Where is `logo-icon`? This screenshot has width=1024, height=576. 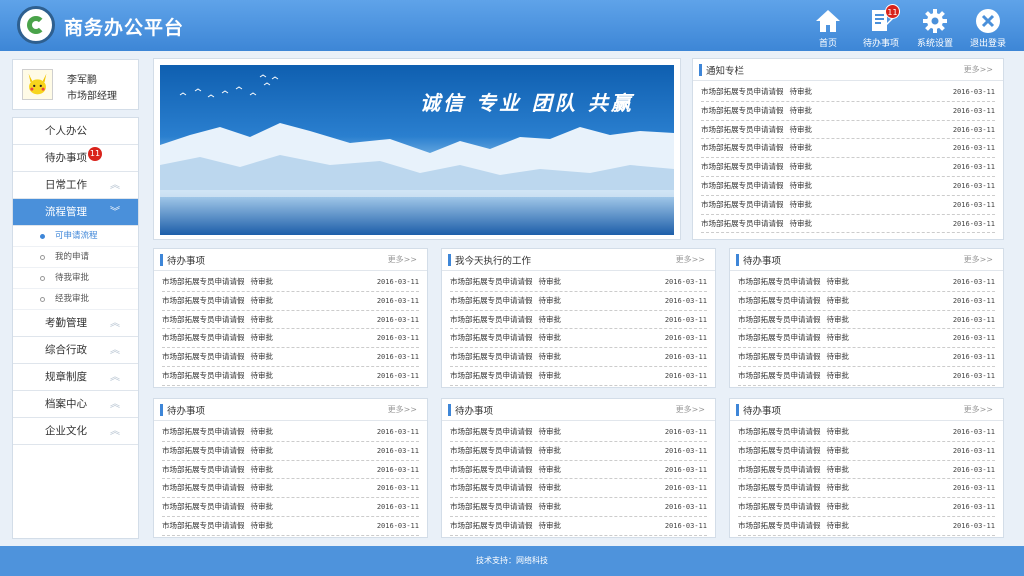
logo-icon is located at coordinates (36, 25).